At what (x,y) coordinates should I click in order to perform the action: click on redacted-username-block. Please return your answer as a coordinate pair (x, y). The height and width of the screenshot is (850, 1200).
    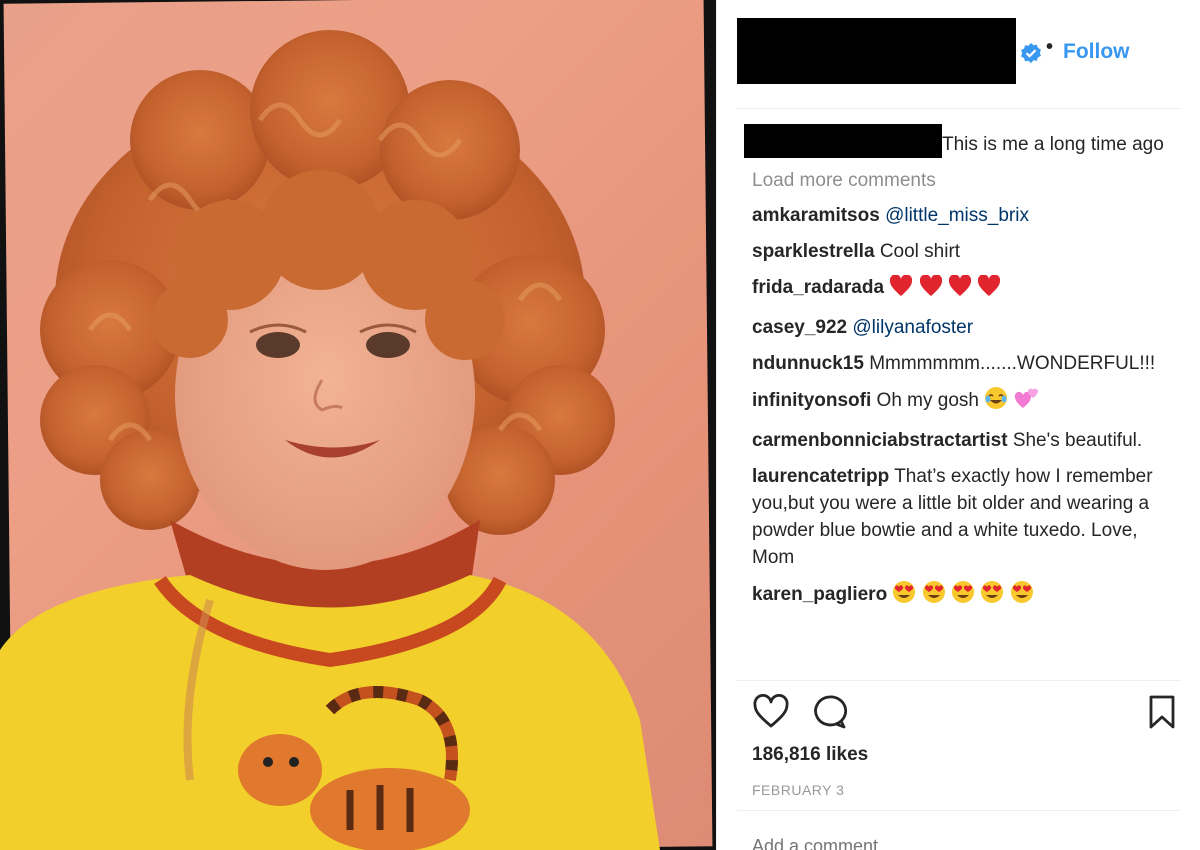
    Looking at the image, I should click on (876, 51).